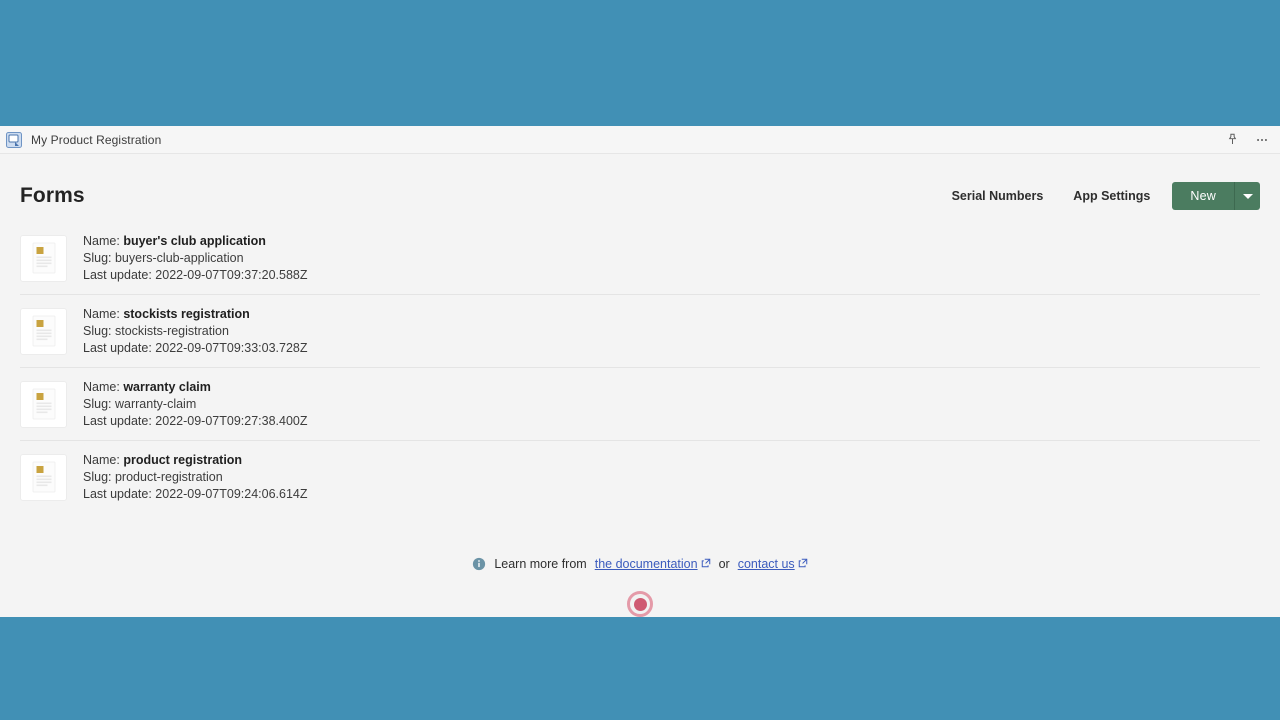 This screenshot has width=1280, height=720. I want to click on page-title: Forms, so click(52, 195).